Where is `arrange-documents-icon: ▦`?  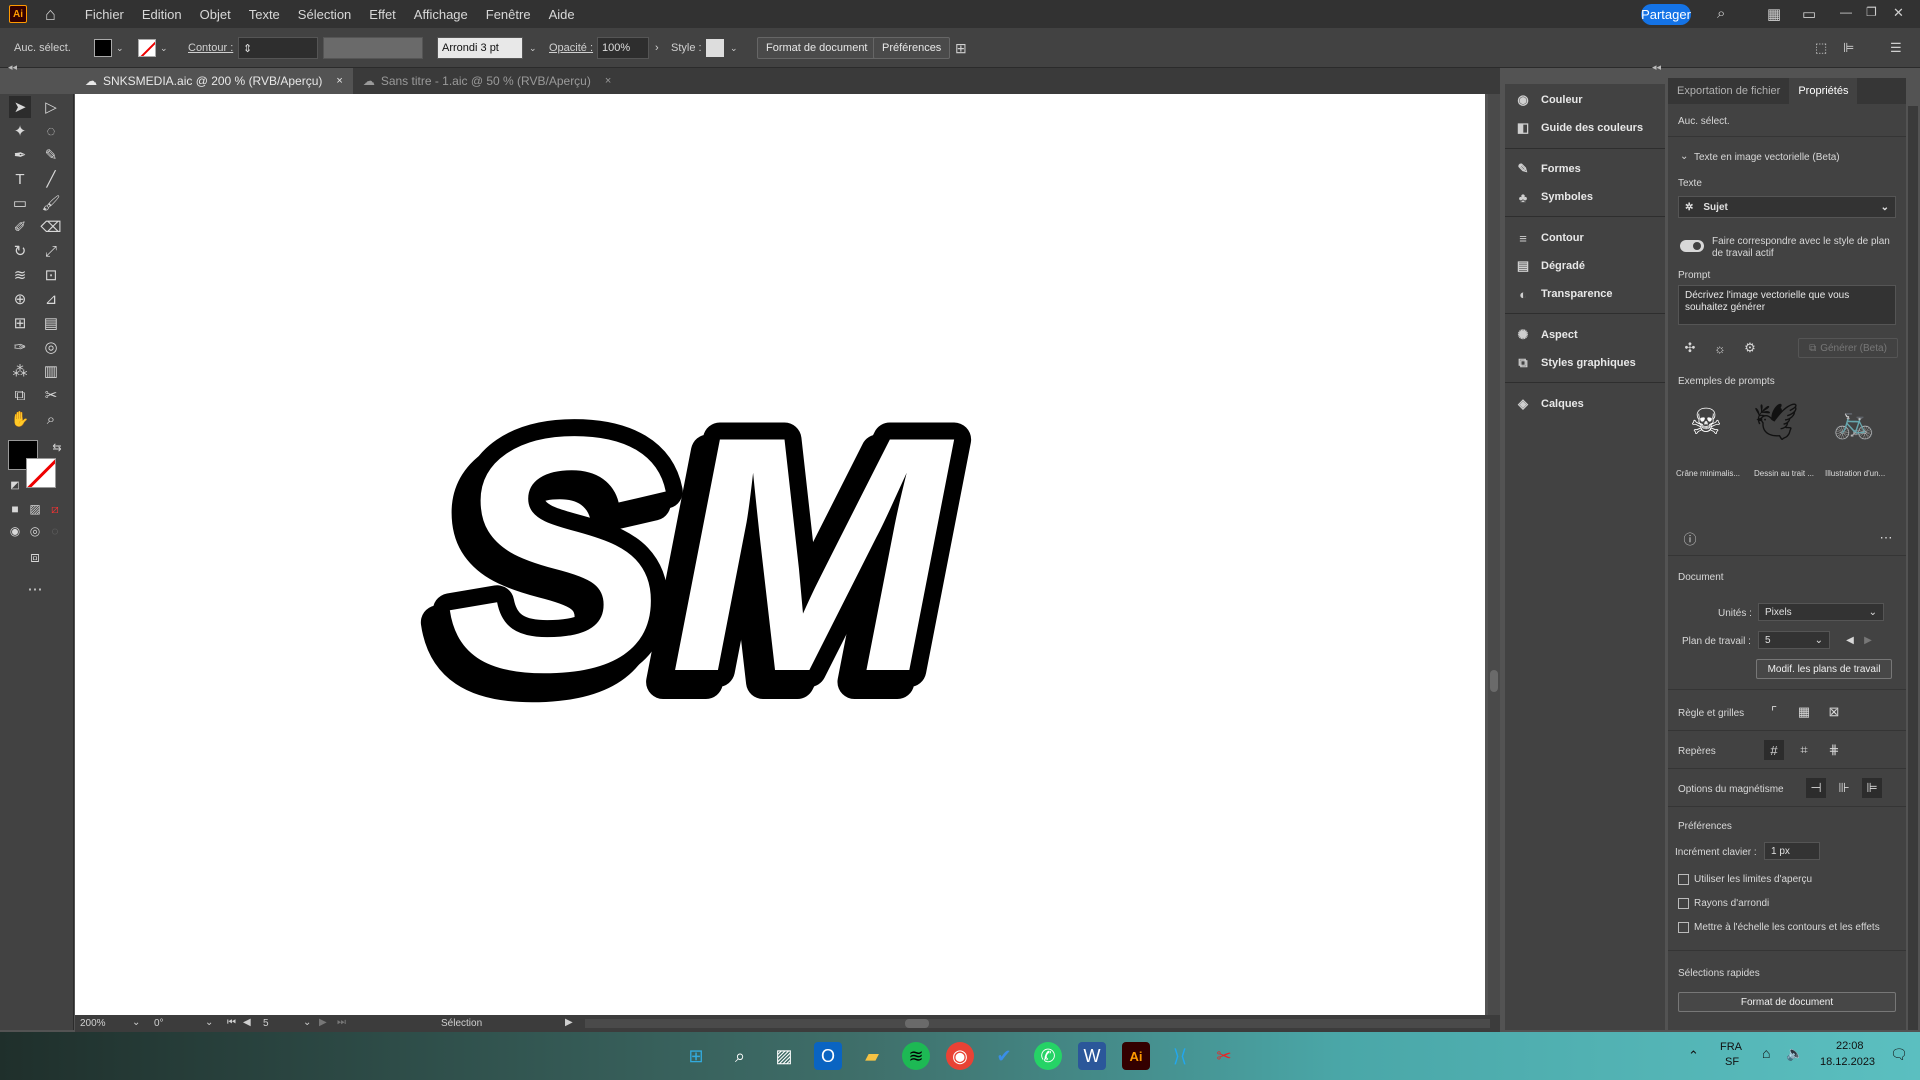
arrange-documents-icon: ▦ is located at coordinates (1774, 14).